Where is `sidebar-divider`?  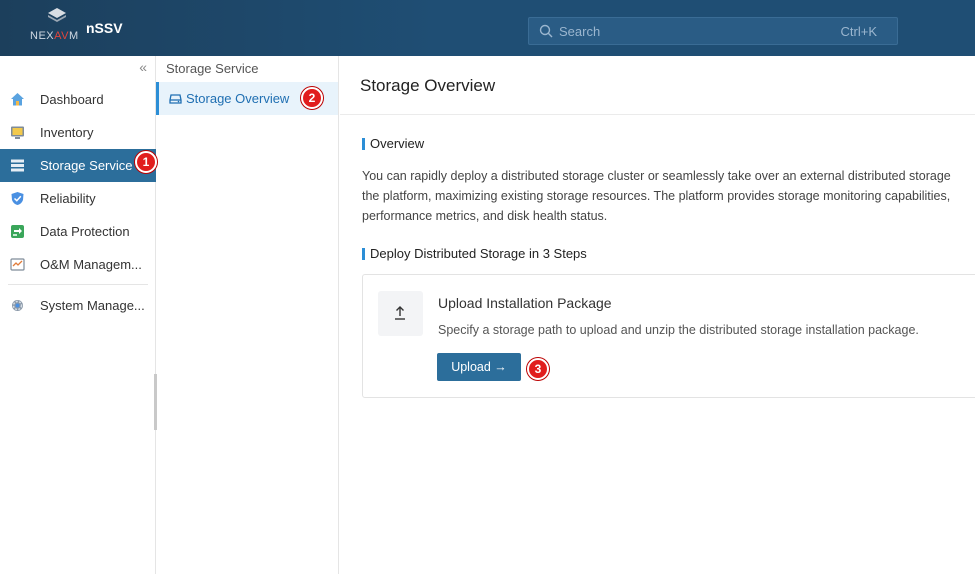
sidebar-divider is located at coordinates (78, 284).